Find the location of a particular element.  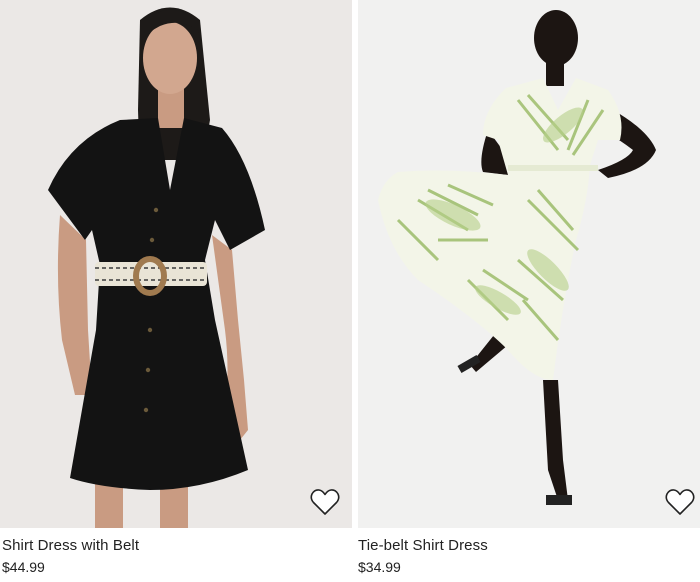

product-name: Tie-belt Shirt Dress is located at coordinates (423, 545).